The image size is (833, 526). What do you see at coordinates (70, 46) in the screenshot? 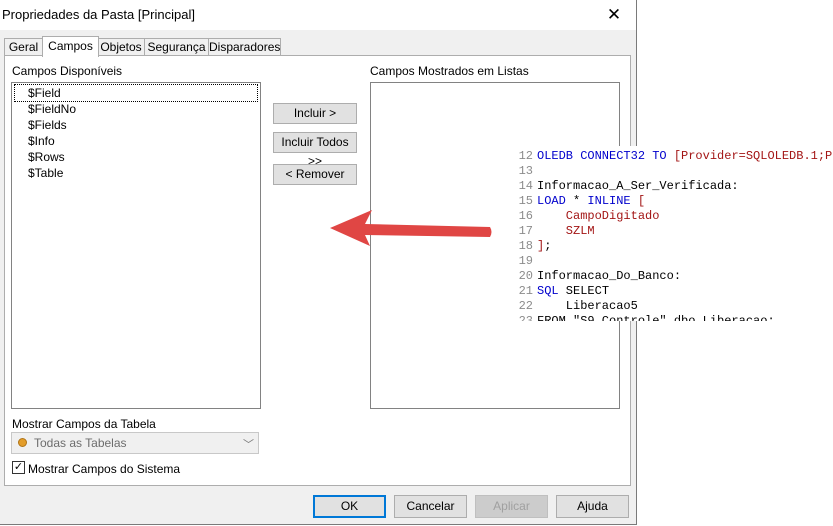
I see `tab-campos: Campos` at bounding box center [70, 46].